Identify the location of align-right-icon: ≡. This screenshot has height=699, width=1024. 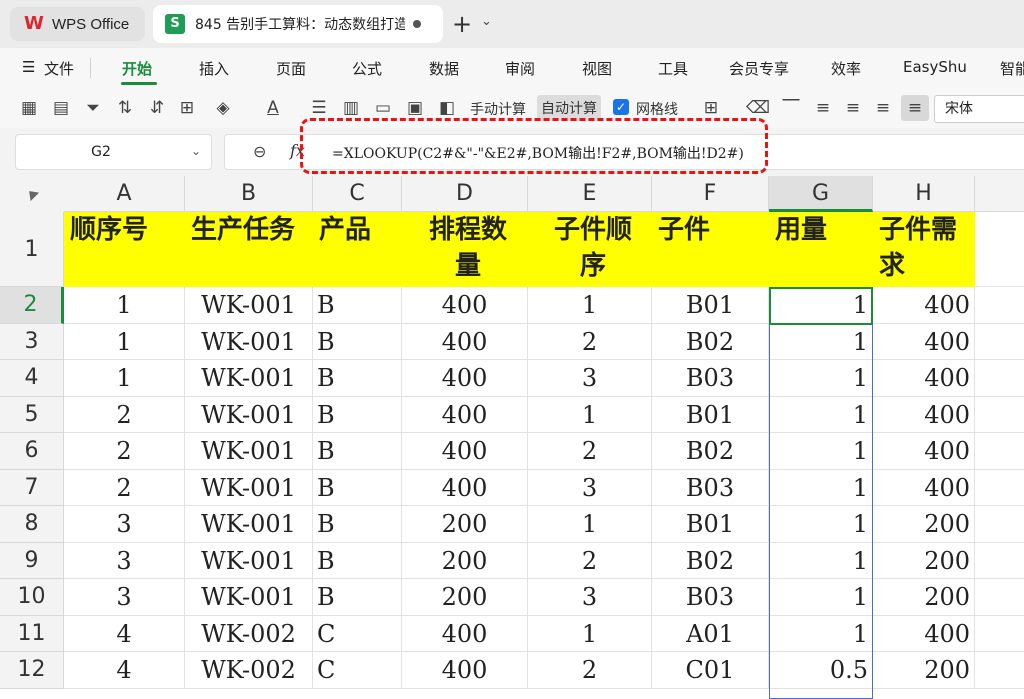
(883, 108).